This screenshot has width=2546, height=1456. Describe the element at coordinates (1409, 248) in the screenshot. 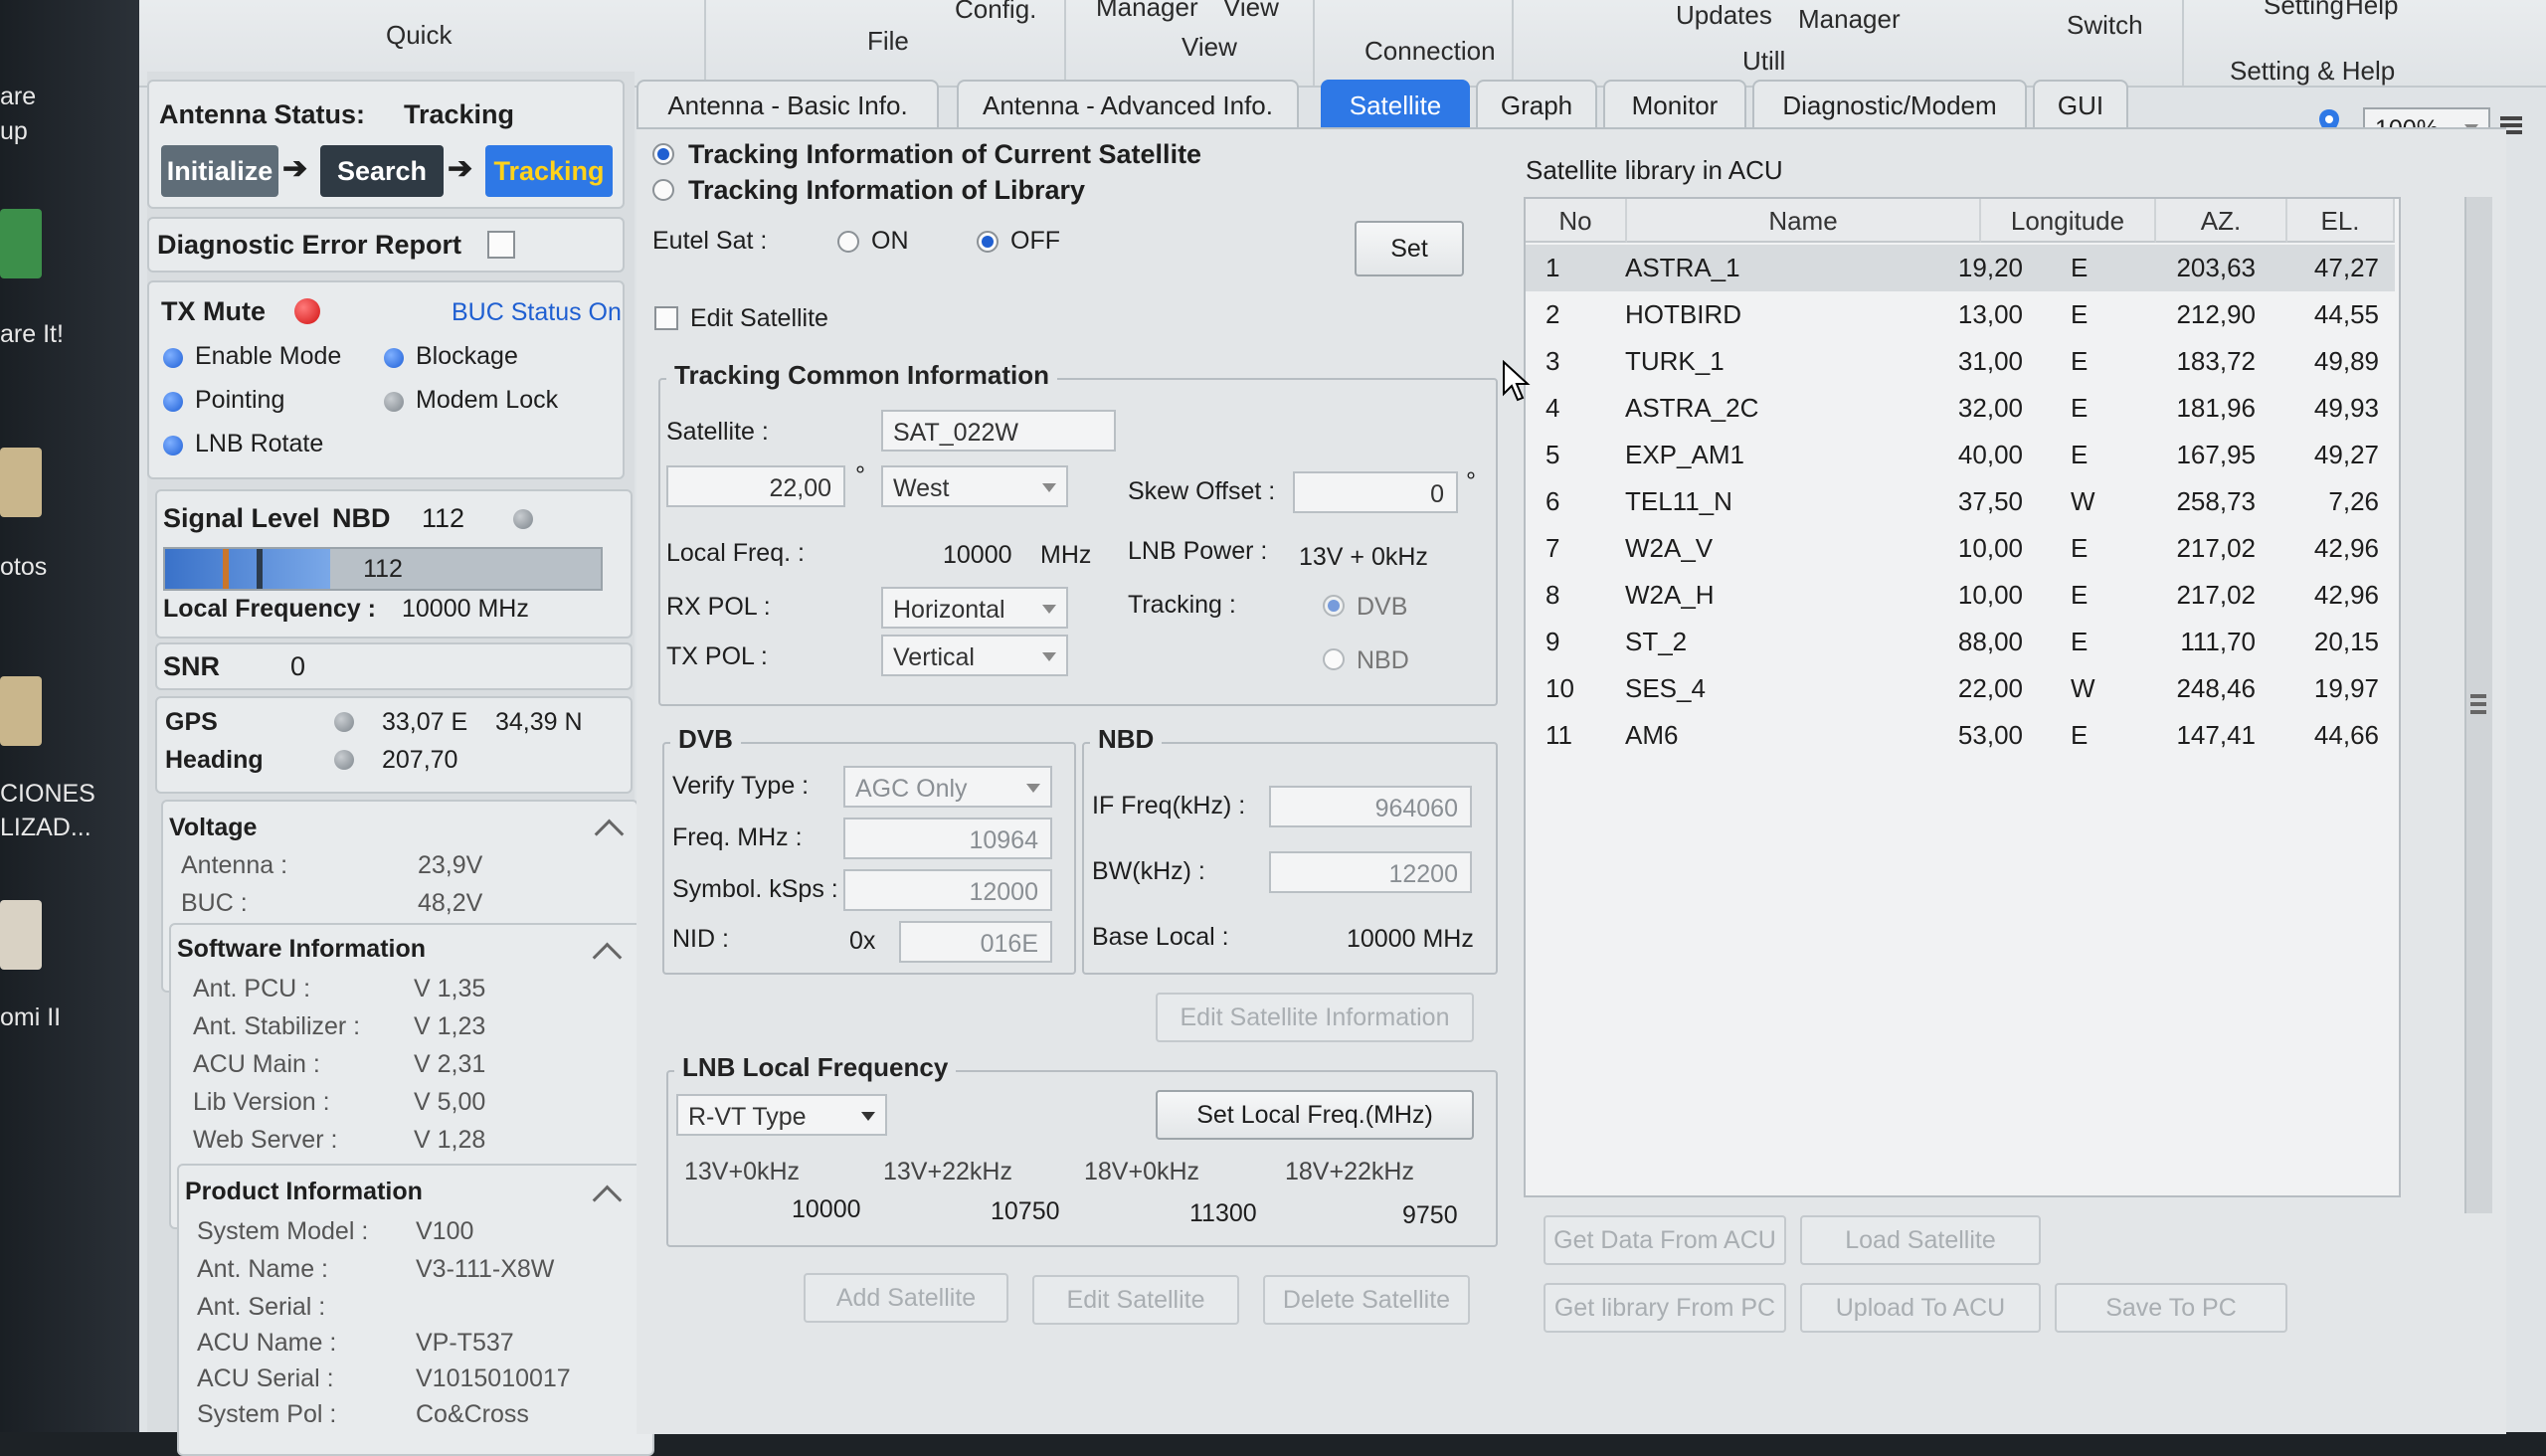

I see `set-button: Set` at that location.